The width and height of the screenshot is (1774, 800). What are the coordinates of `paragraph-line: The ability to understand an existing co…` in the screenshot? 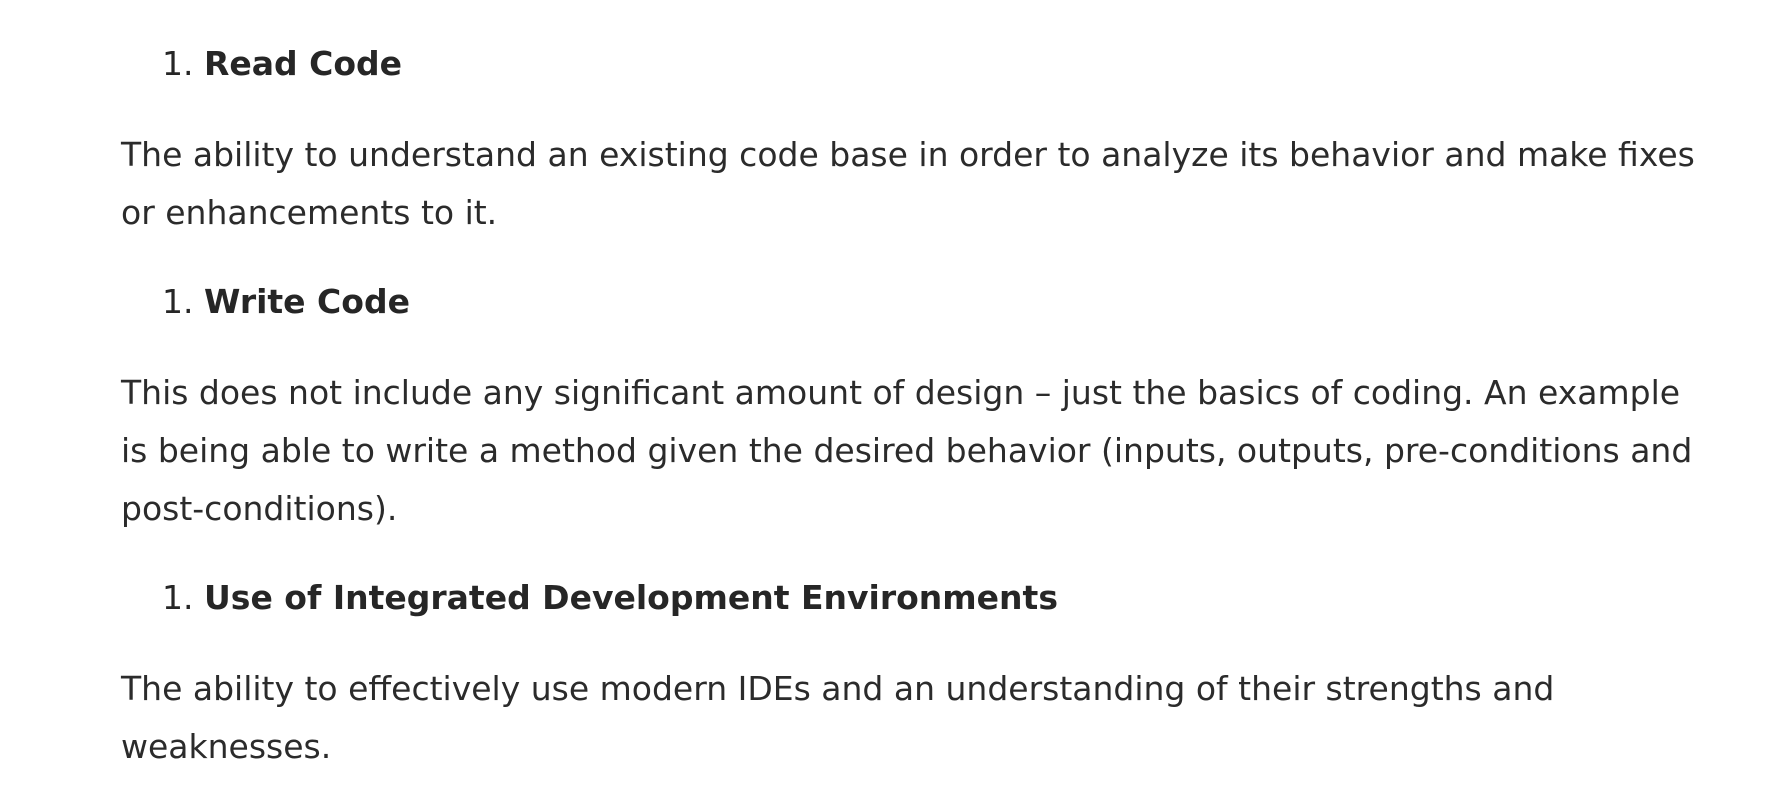 It's located at (908, 154).